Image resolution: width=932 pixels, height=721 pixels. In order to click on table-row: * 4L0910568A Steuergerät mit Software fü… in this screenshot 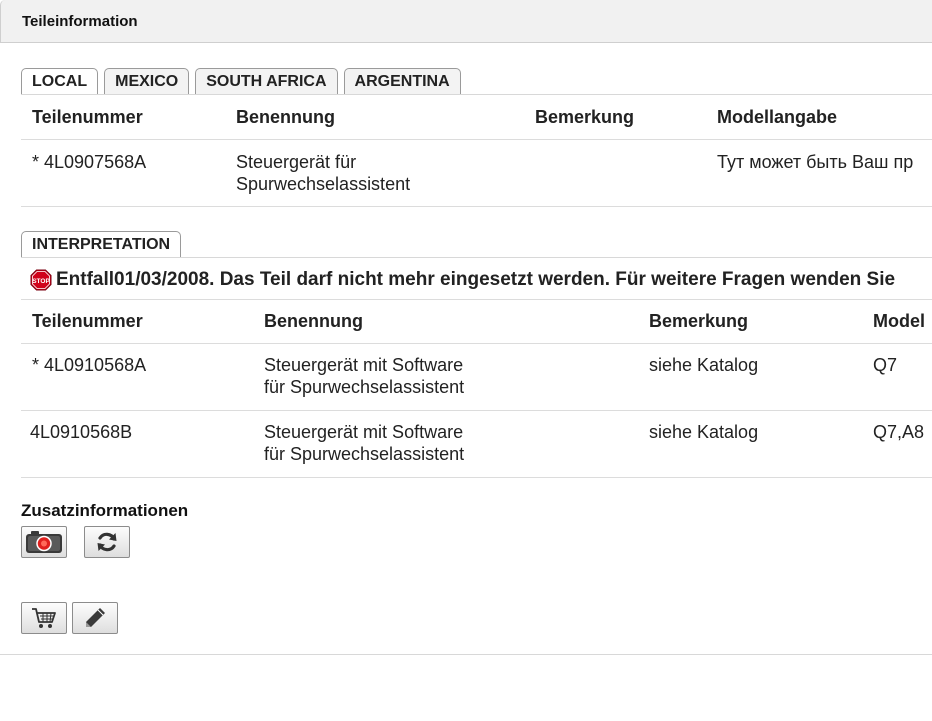, I will do `click(476, 377)`.